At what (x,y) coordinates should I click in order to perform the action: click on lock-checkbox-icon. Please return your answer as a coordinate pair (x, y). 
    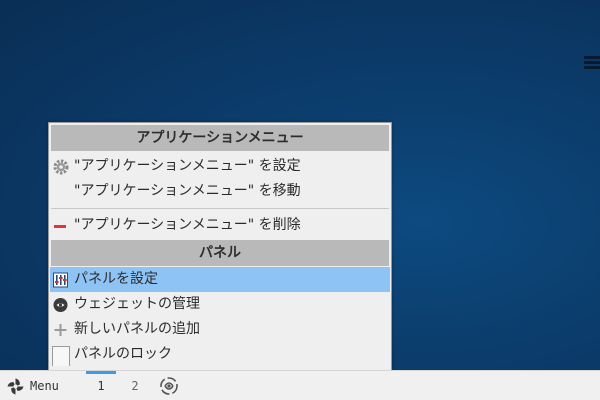
    Looking at the image, I should click on (61, 356).